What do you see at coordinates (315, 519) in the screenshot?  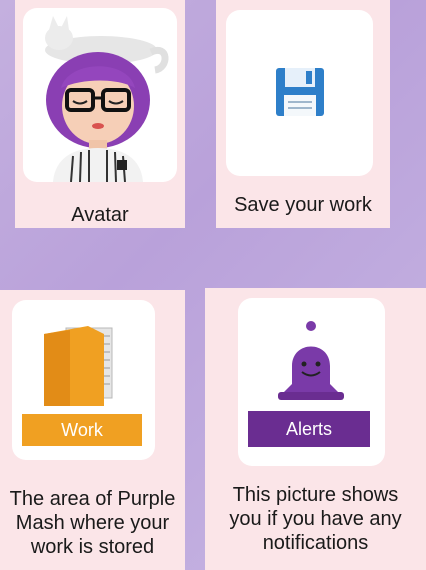 I see `alerts-caption-line-2: you if you have any` at bounding box center [315, 519].